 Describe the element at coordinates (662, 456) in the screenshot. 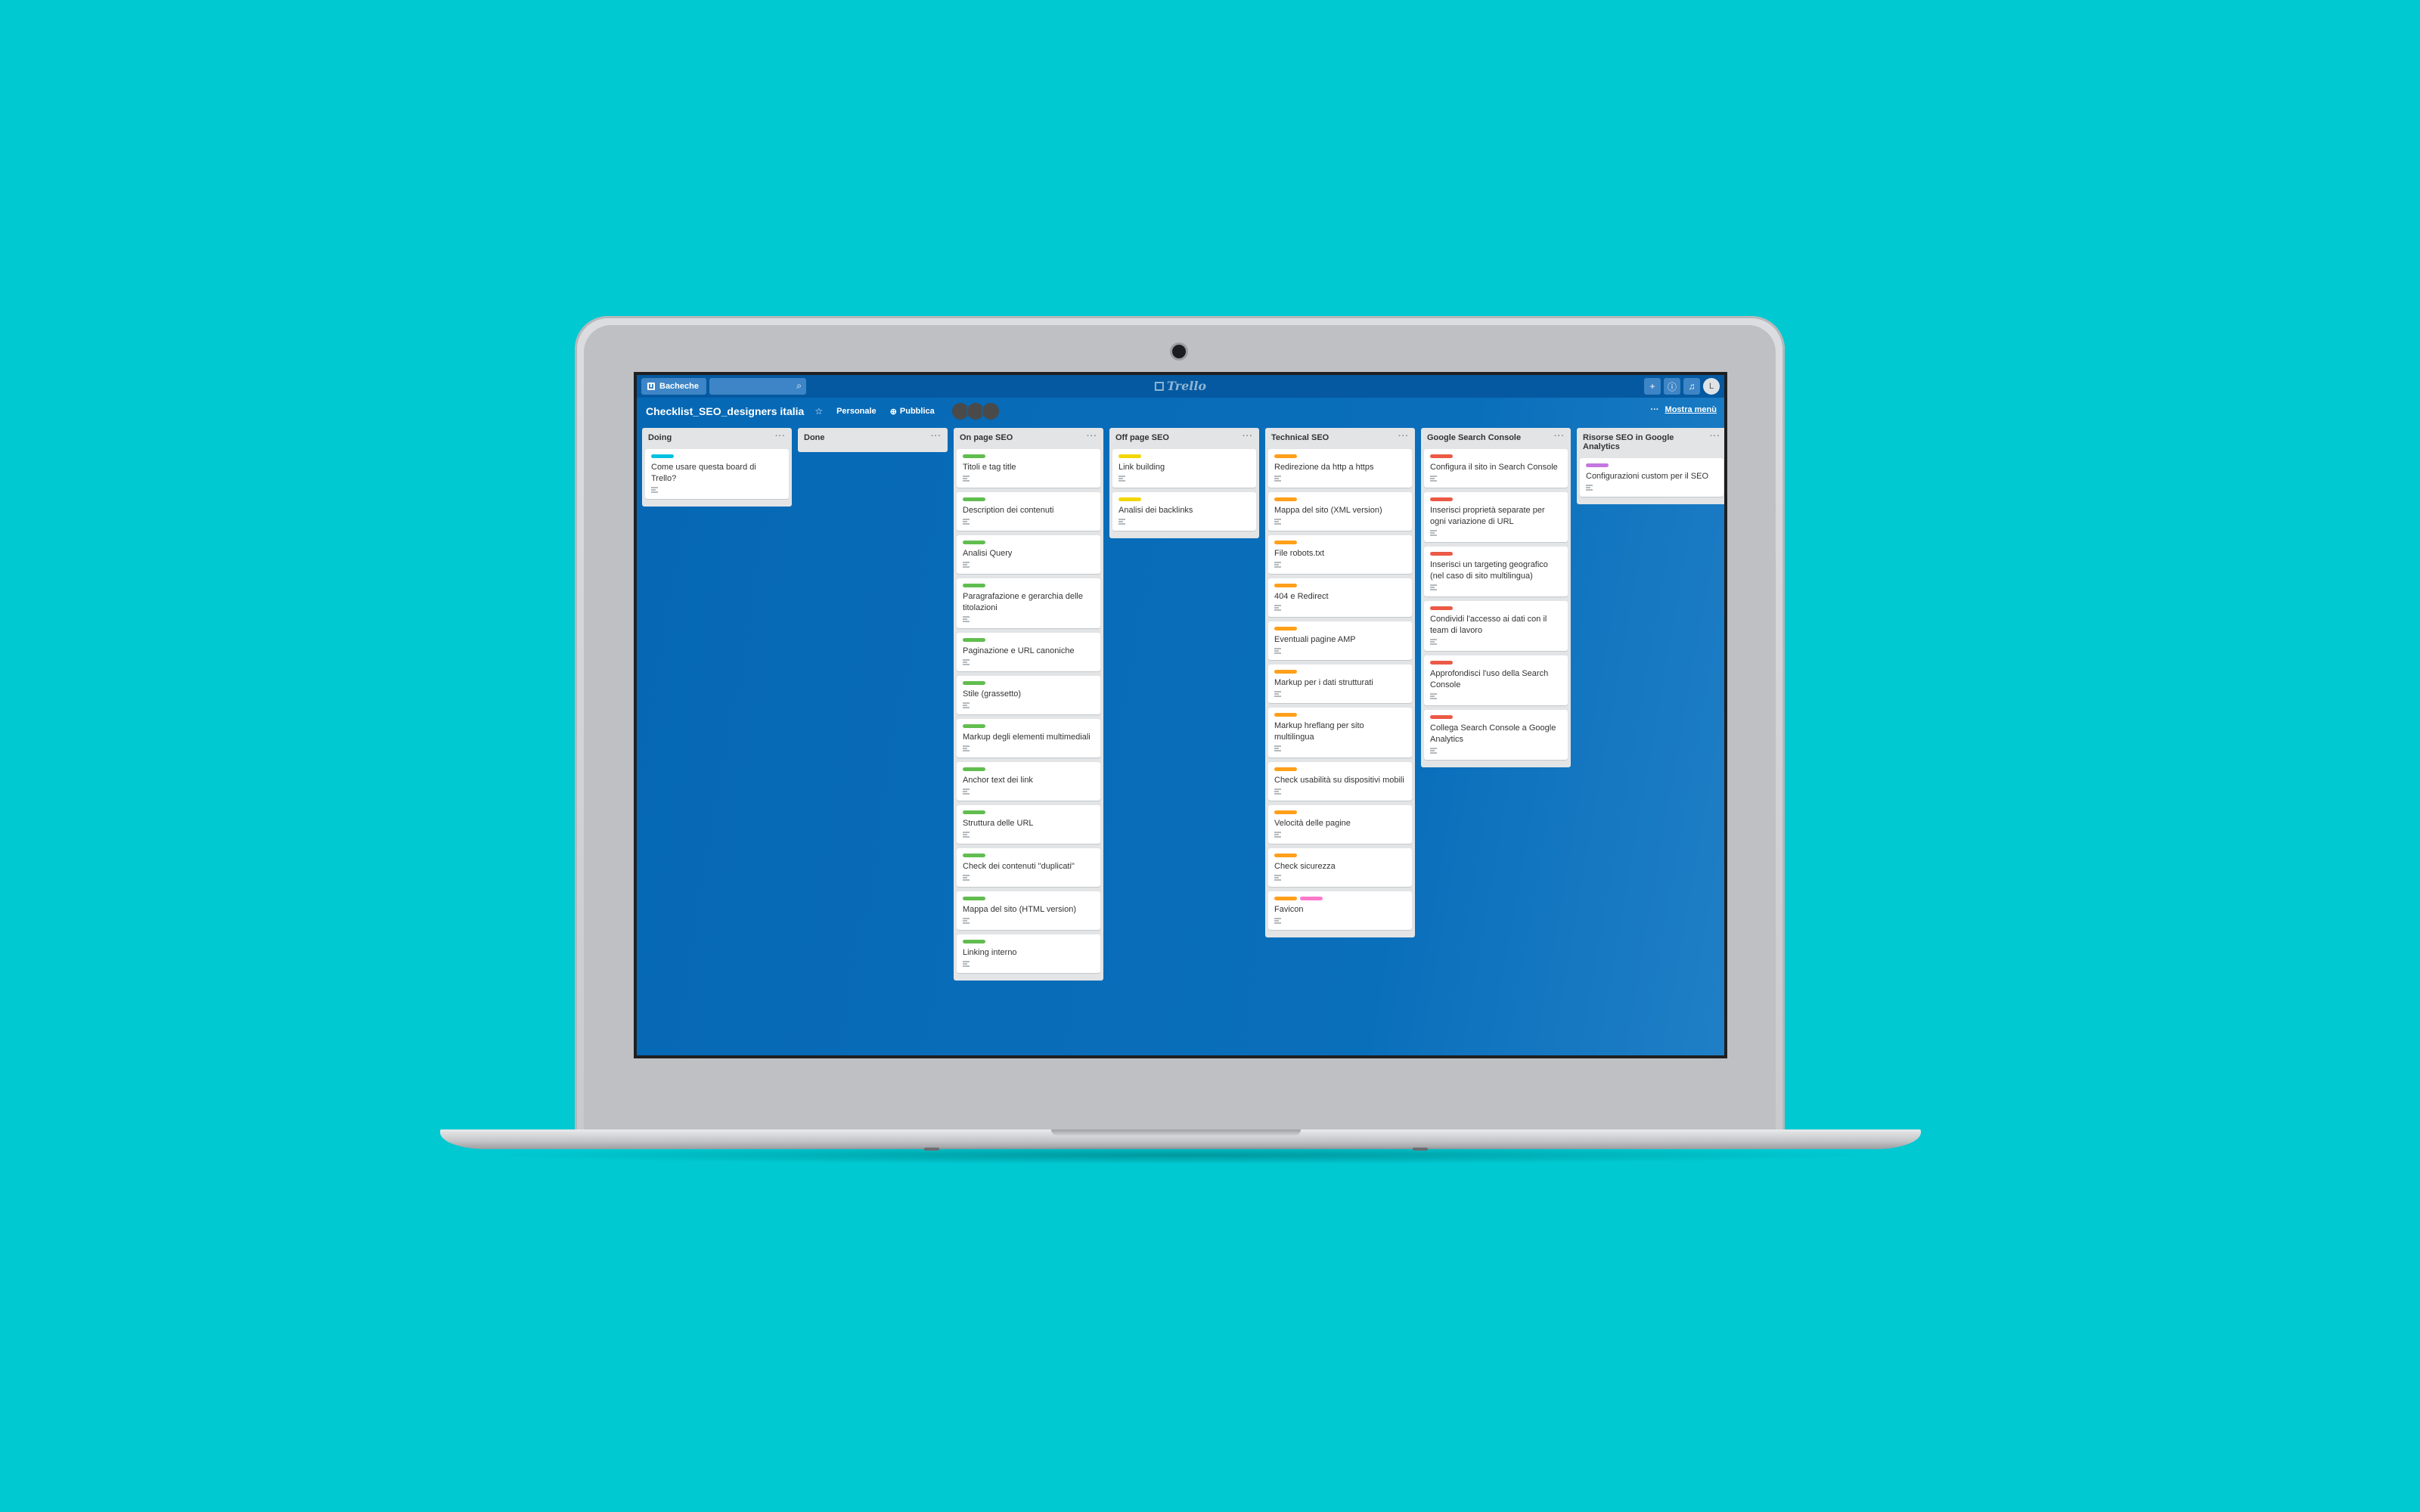

I see `label-blue` at that location.